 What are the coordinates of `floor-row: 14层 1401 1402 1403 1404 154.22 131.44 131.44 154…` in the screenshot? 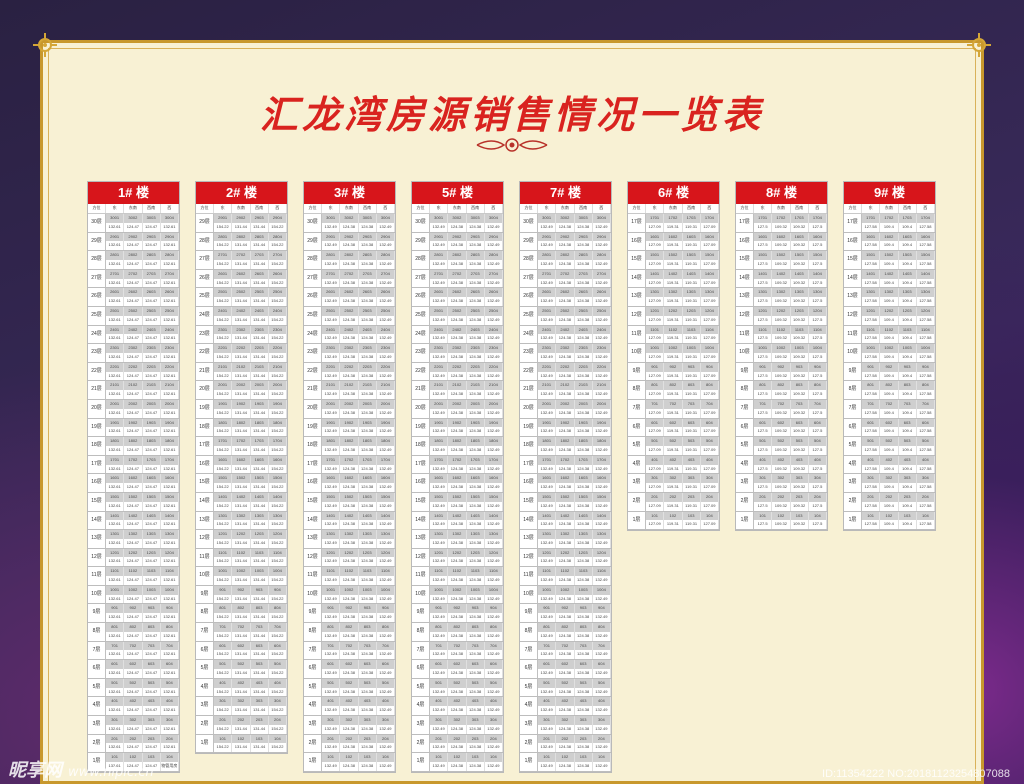 It's located at (241, 502).